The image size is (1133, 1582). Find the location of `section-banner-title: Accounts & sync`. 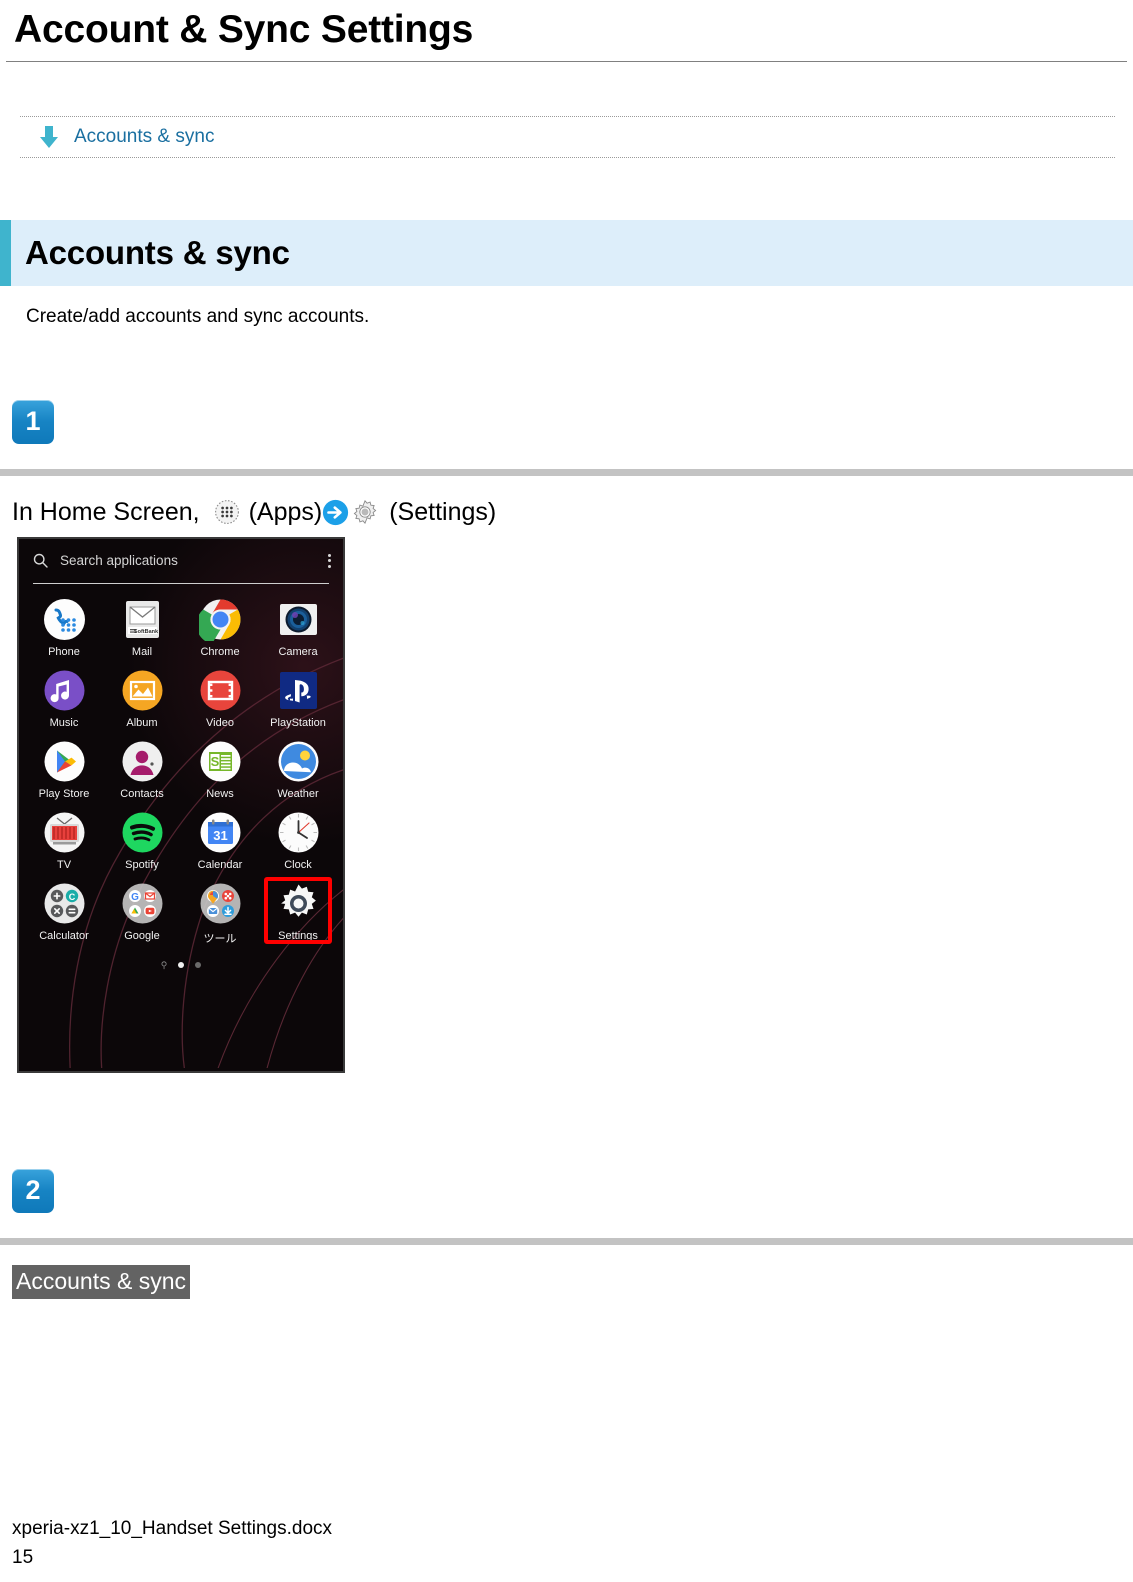

section-banner-title: Accounts & sync is located at coordinates (157, 252).